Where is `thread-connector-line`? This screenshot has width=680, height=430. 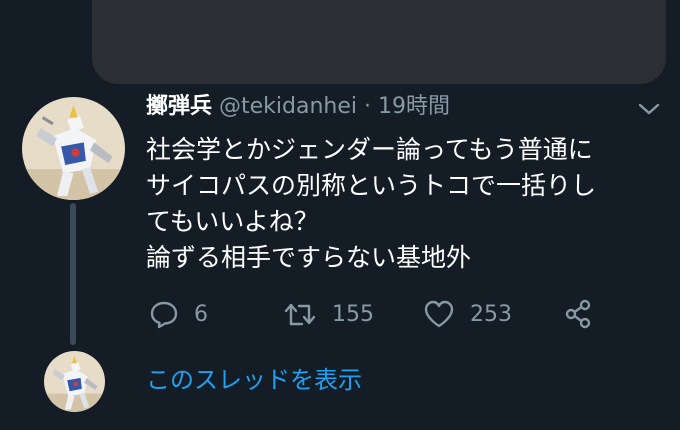
thread-connector-line is located at coordinates (73, 274).